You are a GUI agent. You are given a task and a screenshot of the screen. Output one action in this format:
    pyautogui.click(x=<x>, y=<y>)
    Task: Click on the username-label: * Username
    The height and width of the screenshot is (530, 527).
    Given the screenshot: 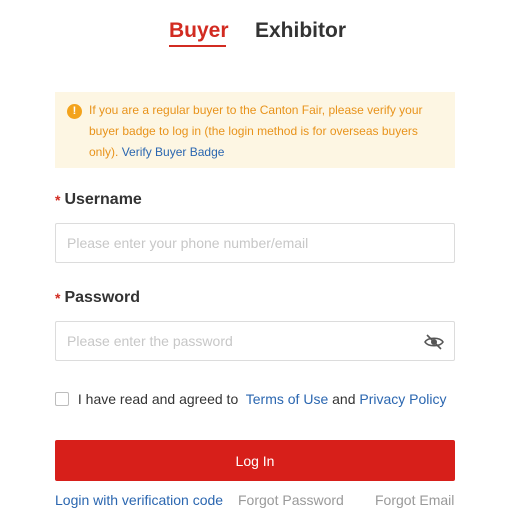 What is the action you would take?
    pyautogui.click(x=98, y=200)
    